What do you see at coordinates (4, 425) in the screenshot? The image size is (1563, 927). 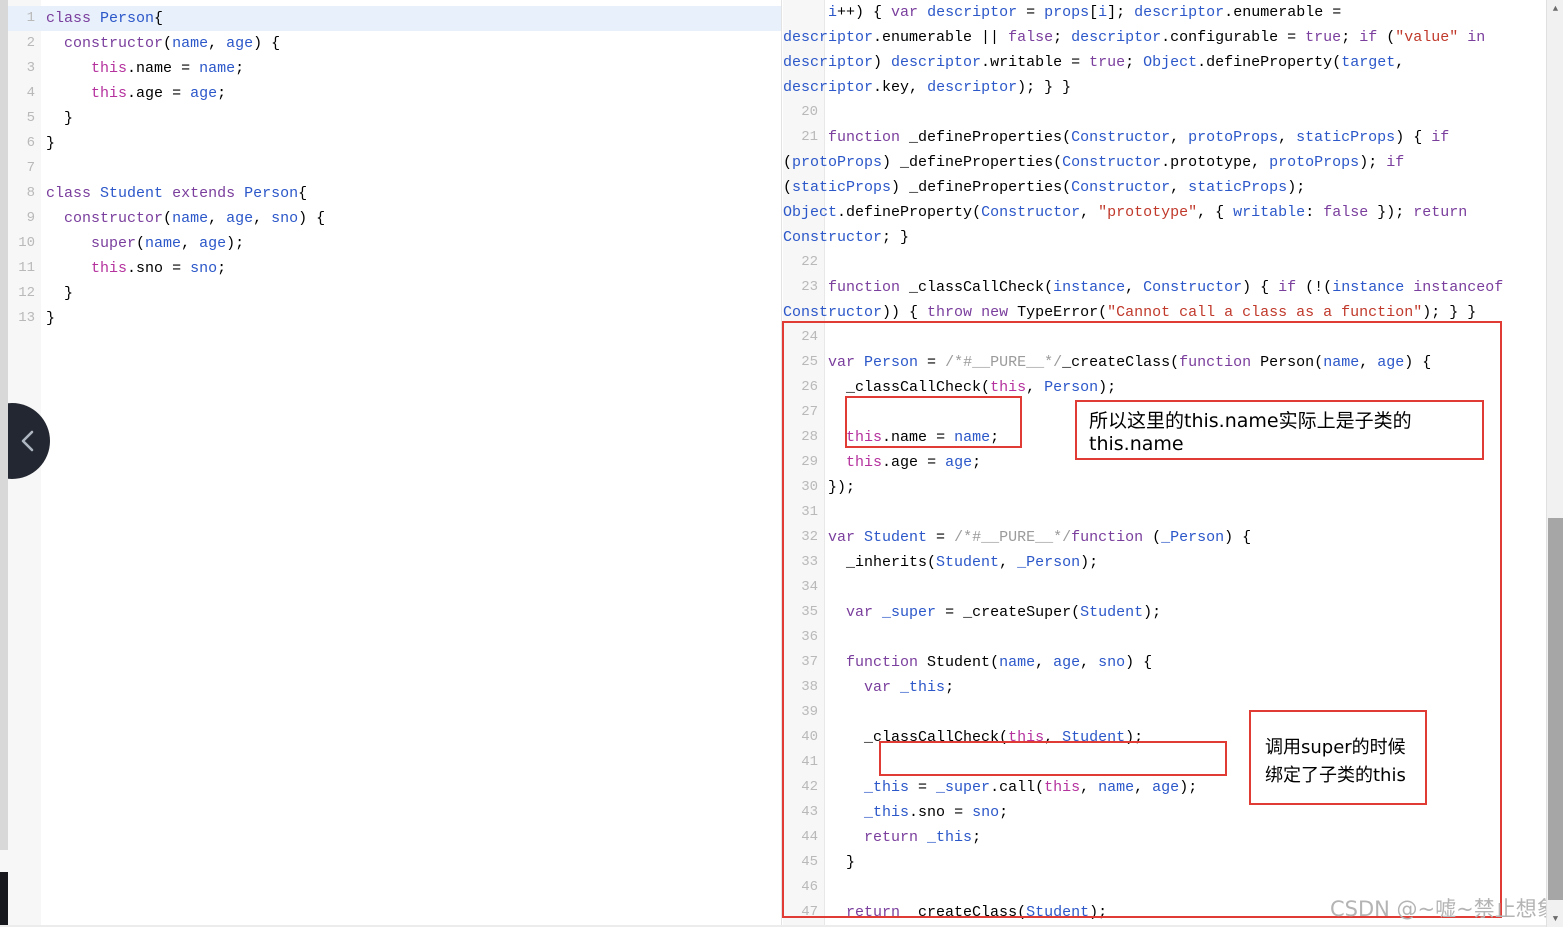 I see `left-edge-scrollbar-thumb` at bounding box center [4, 425].